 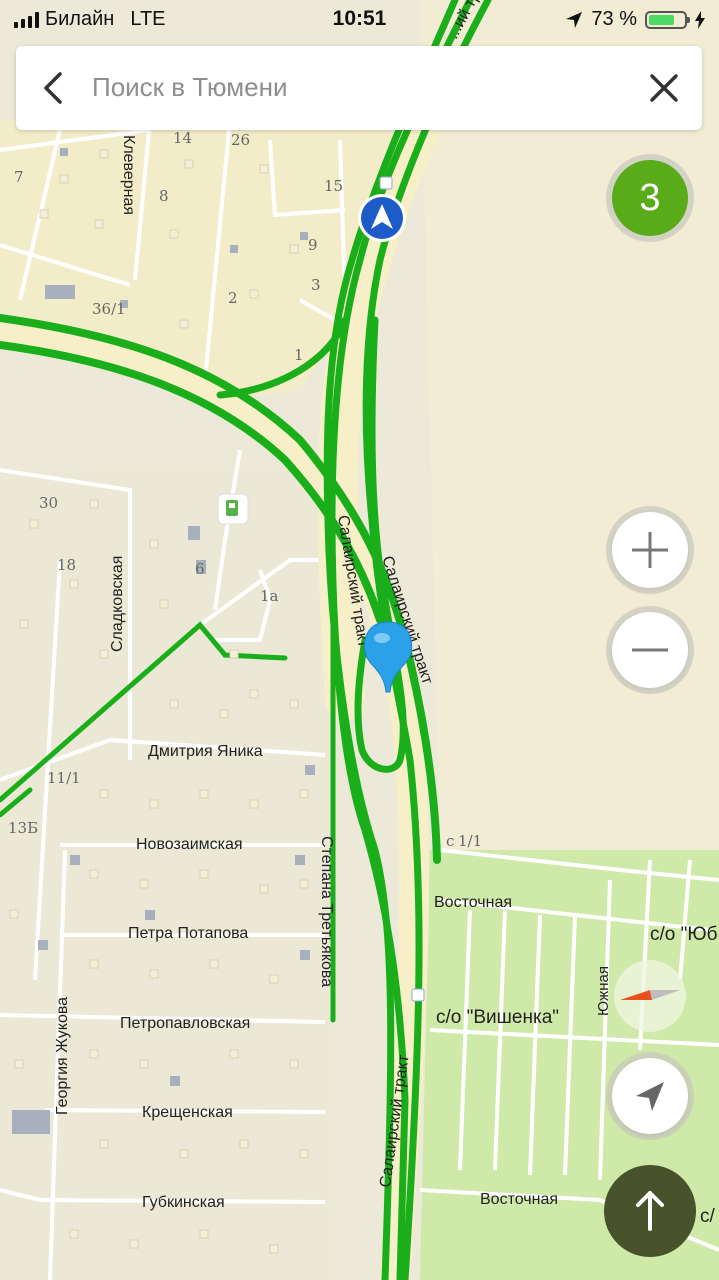 I want to click on zoom-out-button, so click(x=650, y=650).